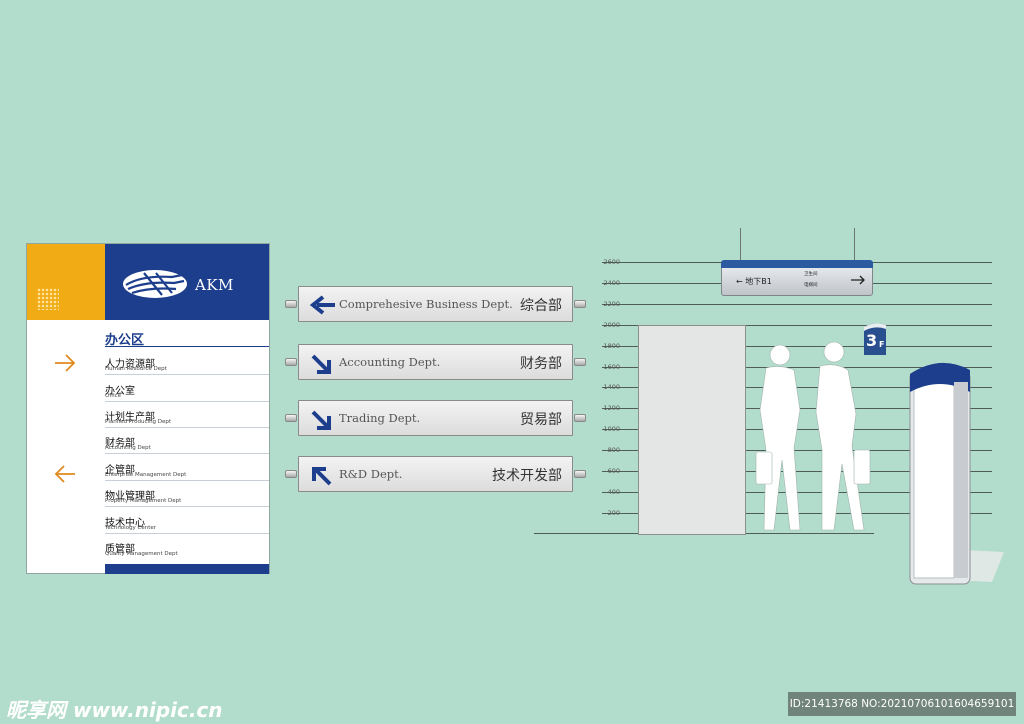 The width and height of the screenshot is (1024, 724). I want to click on board-footer-bar, so click(187, 569).